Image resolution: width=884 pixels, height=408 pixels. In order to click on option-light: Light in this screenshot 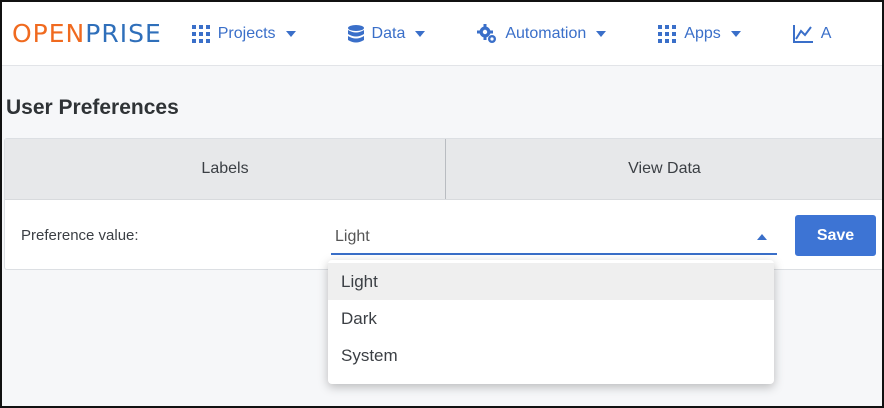, I will do `click(551, 281)`.